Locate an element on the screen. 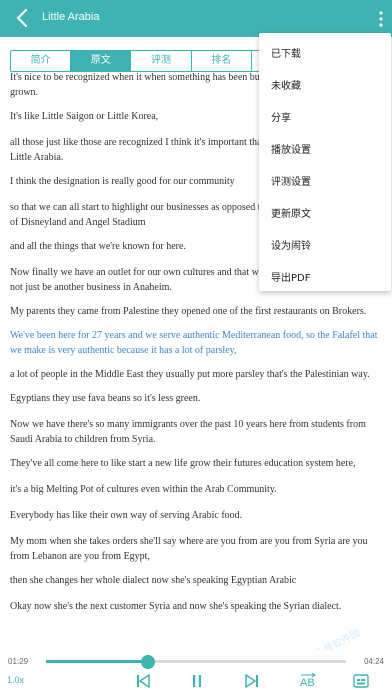  subtitle-mode-icon is located at coordinates (361, 681).